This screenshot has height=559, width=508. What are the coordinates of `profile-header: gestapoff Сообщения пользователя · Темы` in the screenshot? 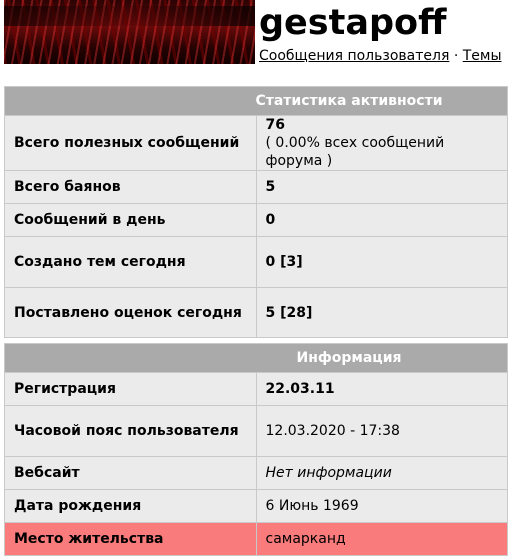 It's located at (254, 39).